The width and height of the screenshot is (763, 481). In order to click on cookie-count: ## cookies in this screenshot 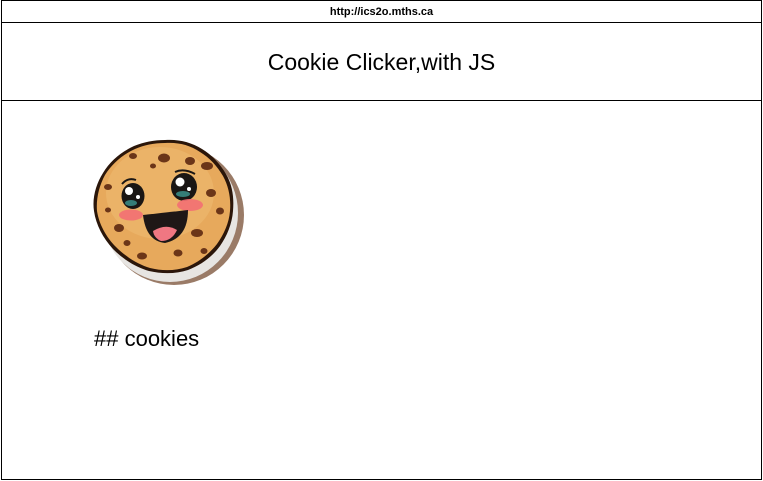, I will do `click(147, 338)`.